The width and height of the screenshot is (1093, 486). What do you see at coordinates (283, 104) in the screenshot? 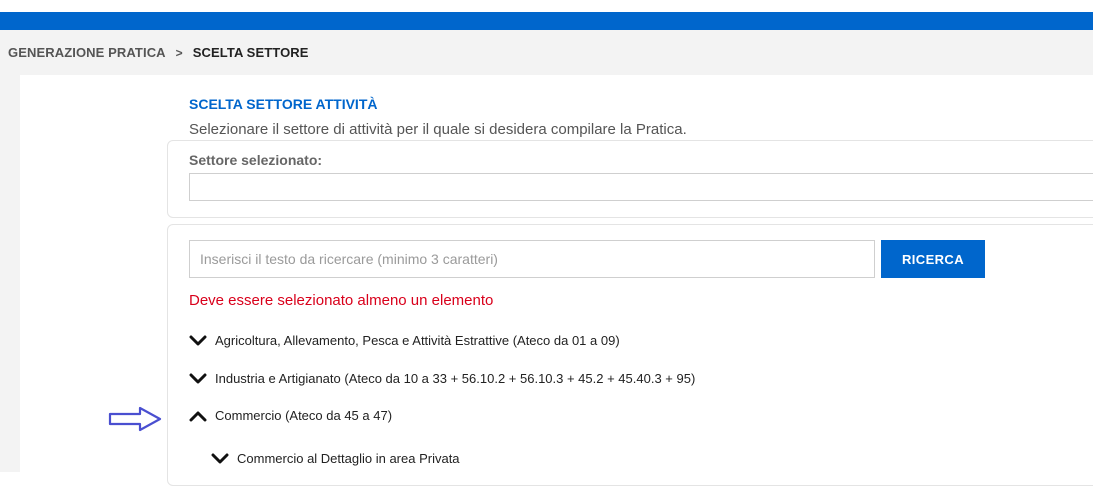
I see `page-title: SCELTA SETTORE ATTIVITÀ` at bounding box center [283, 104].